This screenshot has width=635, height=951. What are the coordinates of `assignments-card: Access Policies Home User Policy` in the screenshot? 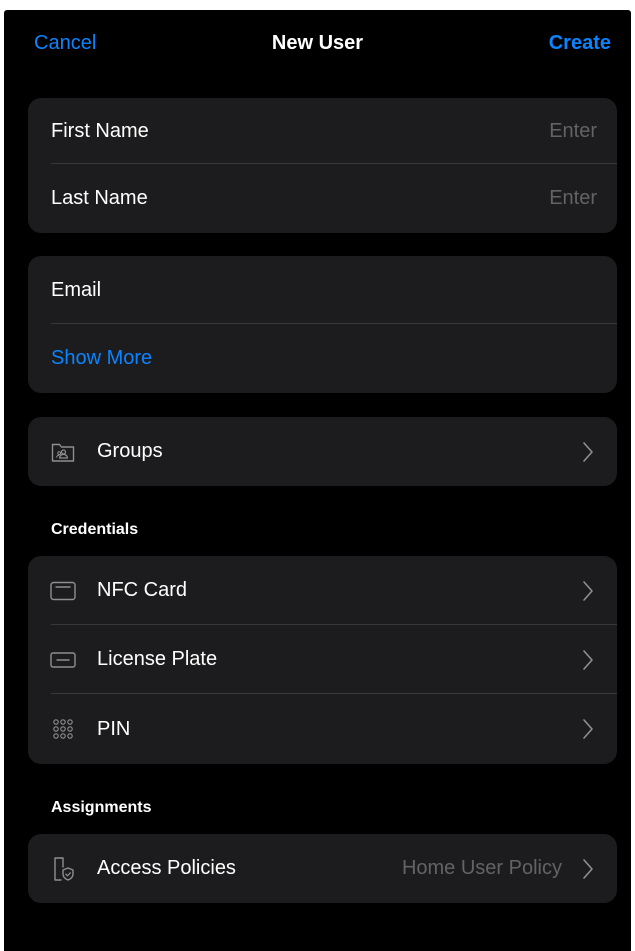 It's located at (322, 868).